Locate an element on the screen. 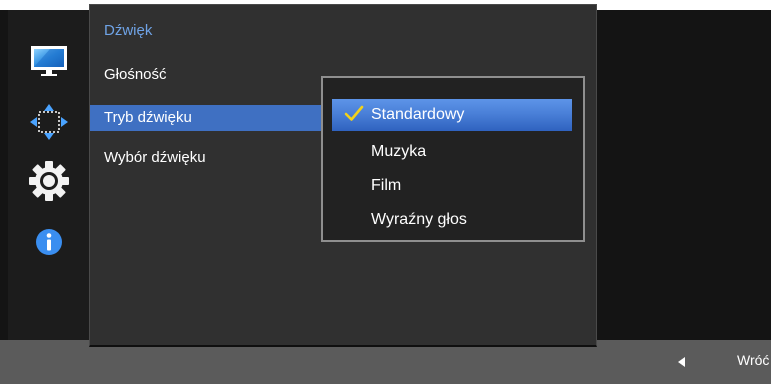  back-arrow-icon is located at coordinates (681, 362).